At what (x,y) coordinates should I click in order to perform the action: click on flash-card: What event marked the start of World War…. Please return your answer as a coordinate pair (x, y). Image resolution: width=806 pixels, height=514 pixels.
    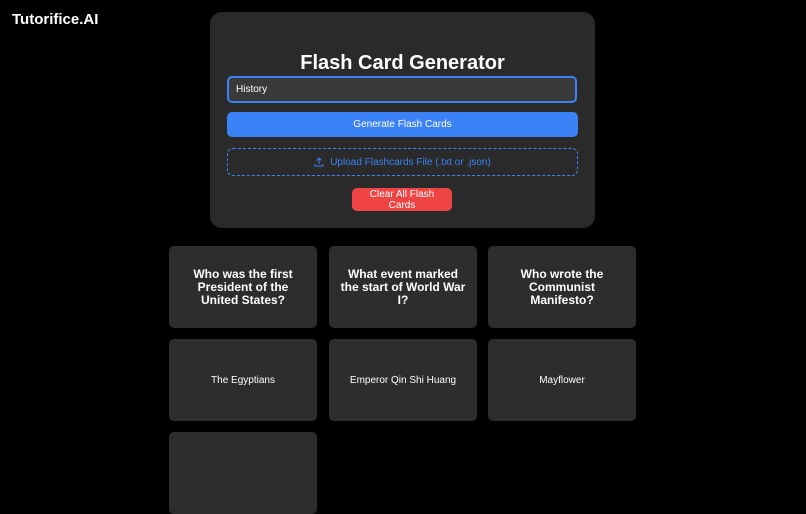
    Looking at the image, I should click on (403, 287).